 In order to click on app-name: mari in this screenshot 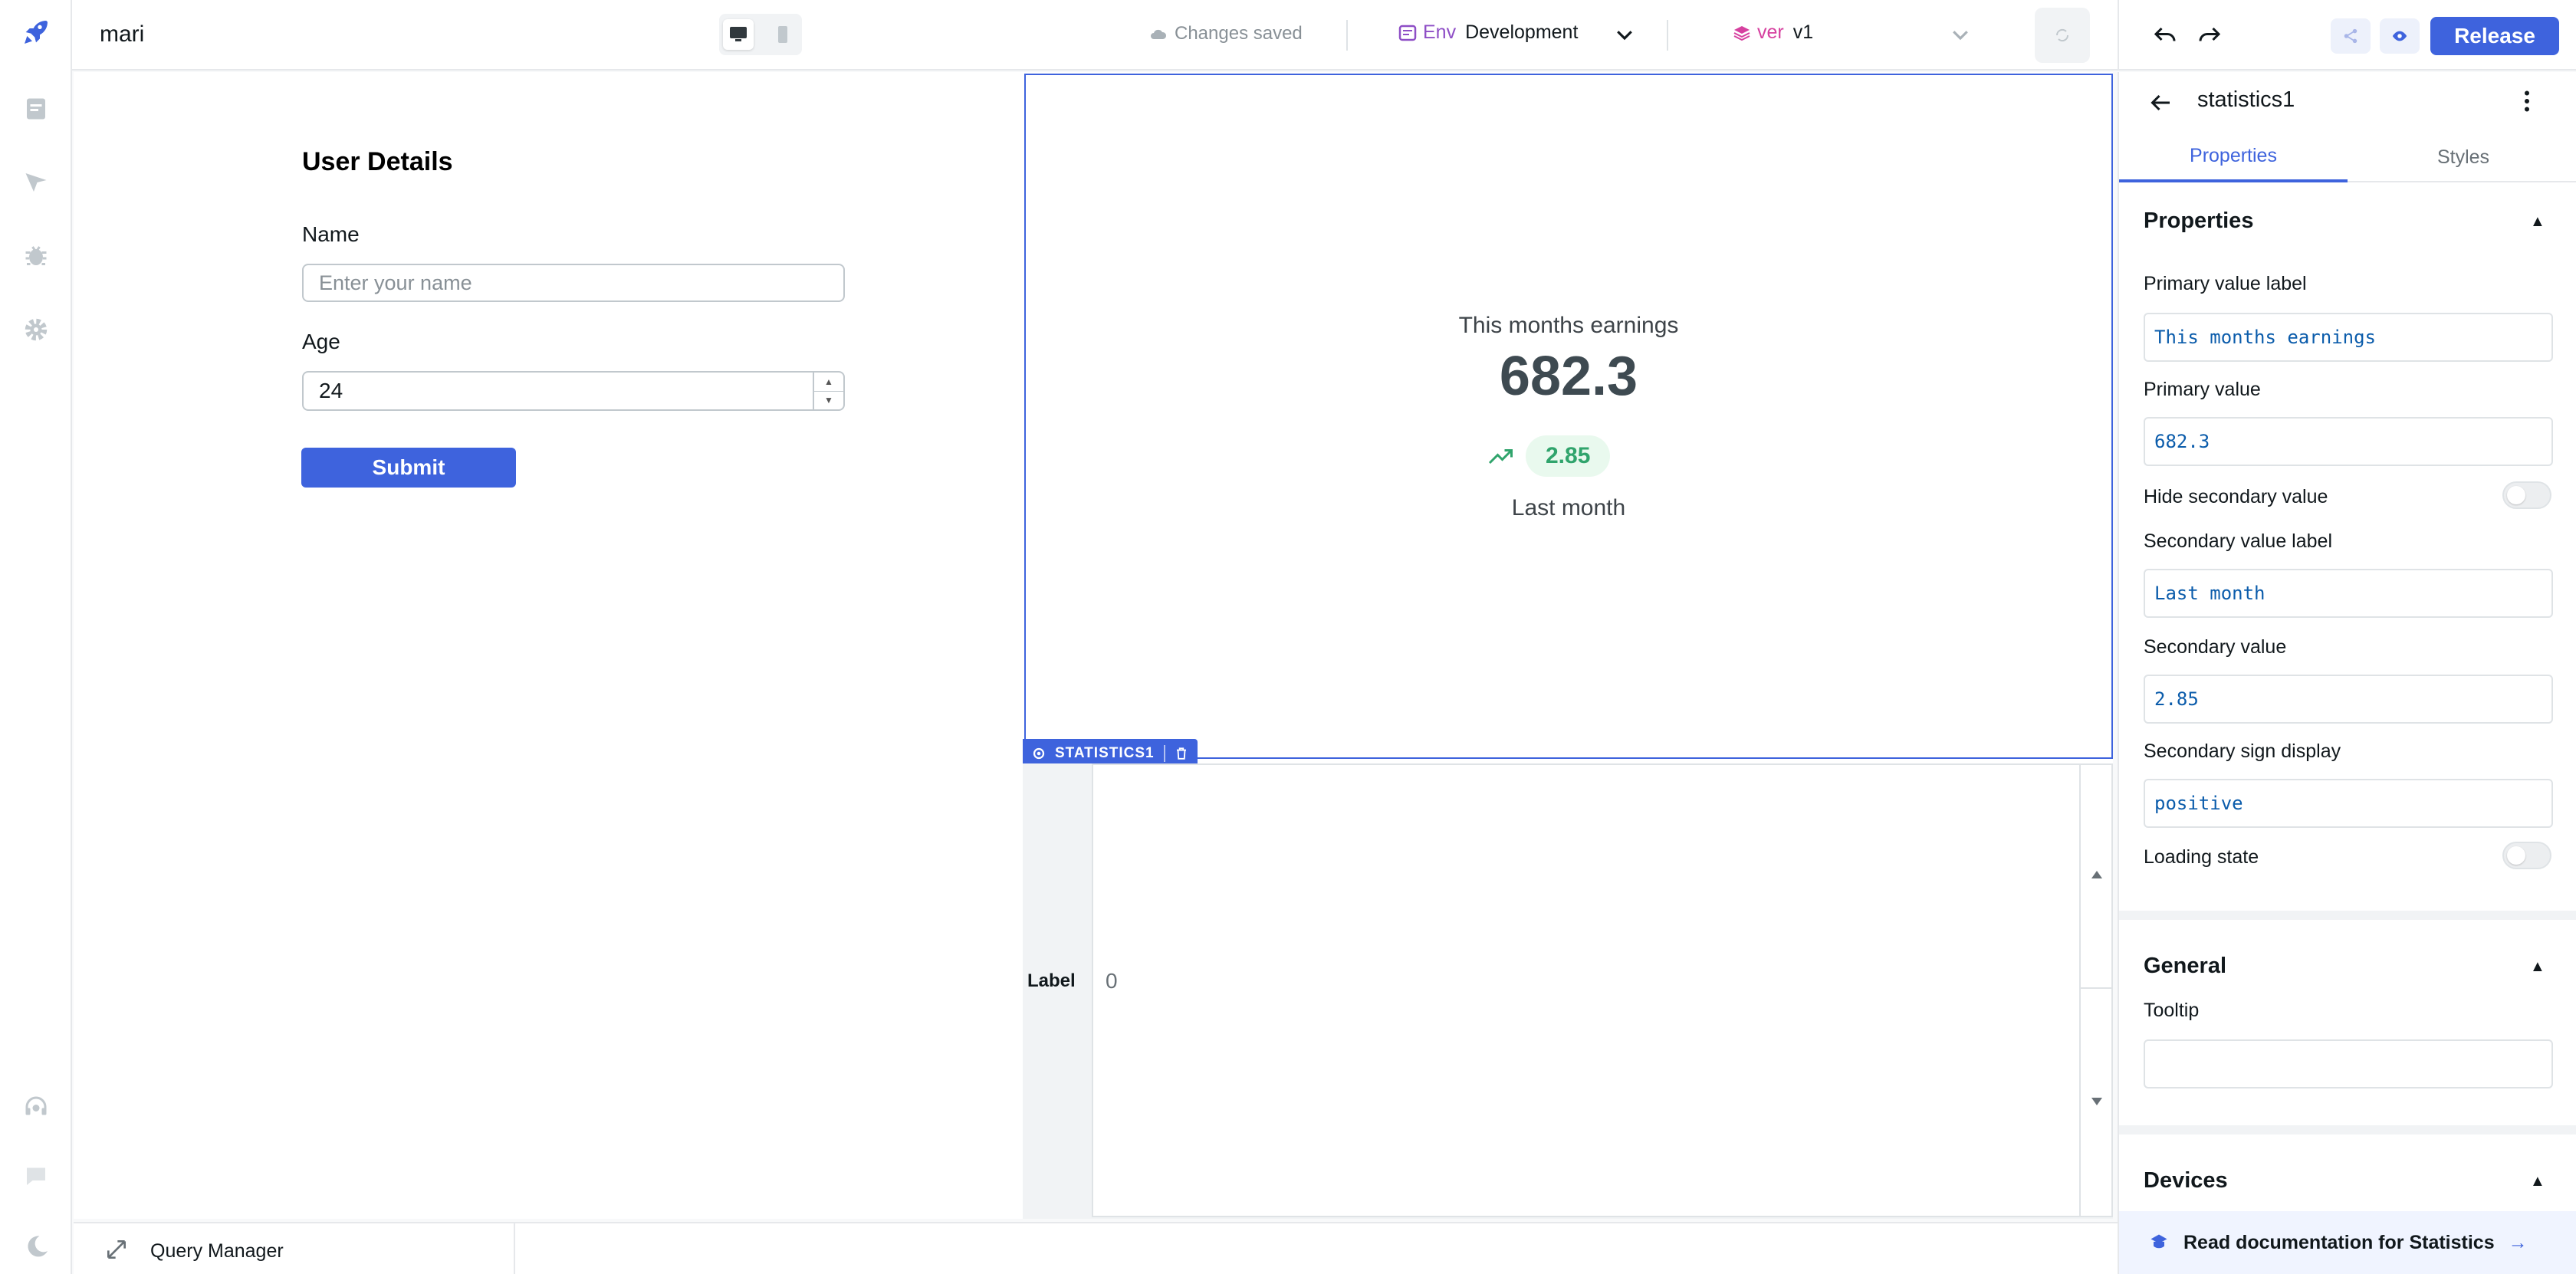, I will do `click(122, 34)`.